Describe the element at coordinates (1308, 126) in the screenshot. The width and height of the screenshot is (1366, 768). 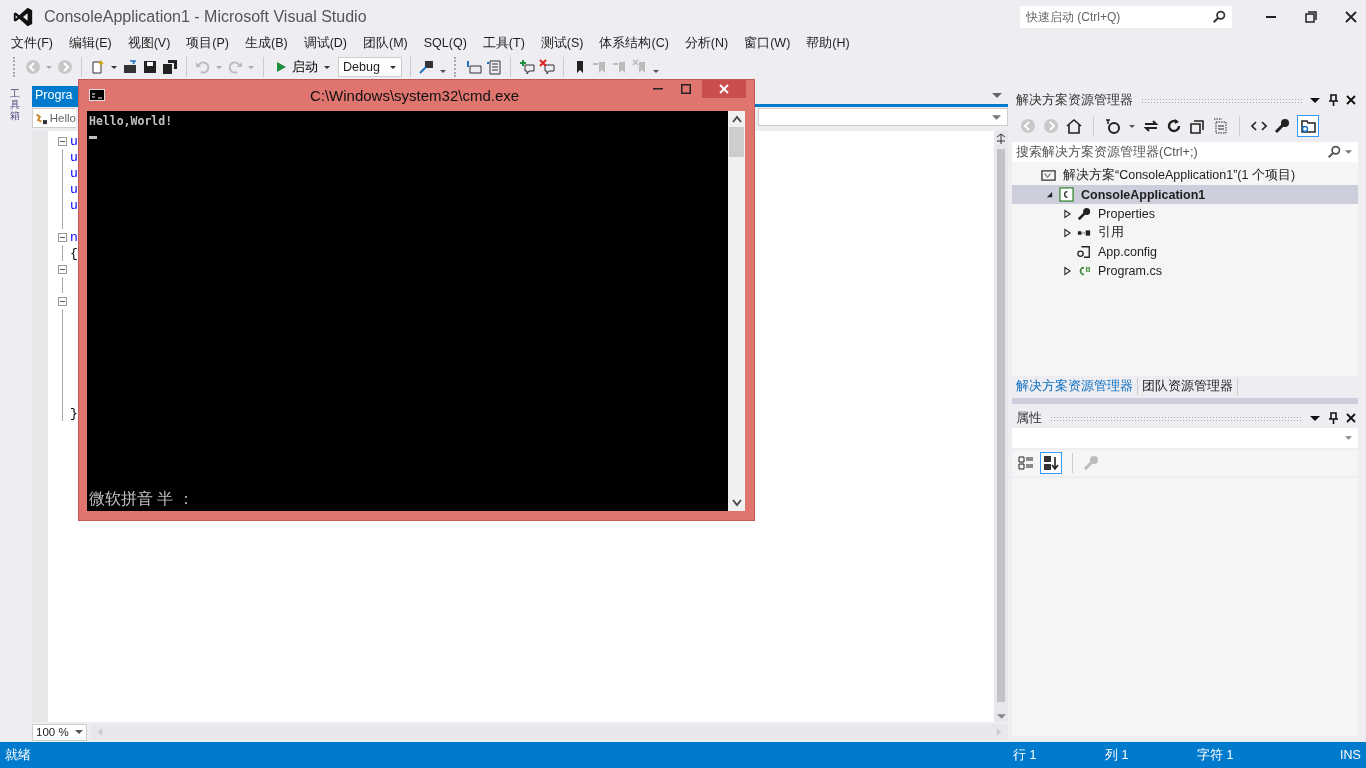
I see `folder-search-icon` at that location.